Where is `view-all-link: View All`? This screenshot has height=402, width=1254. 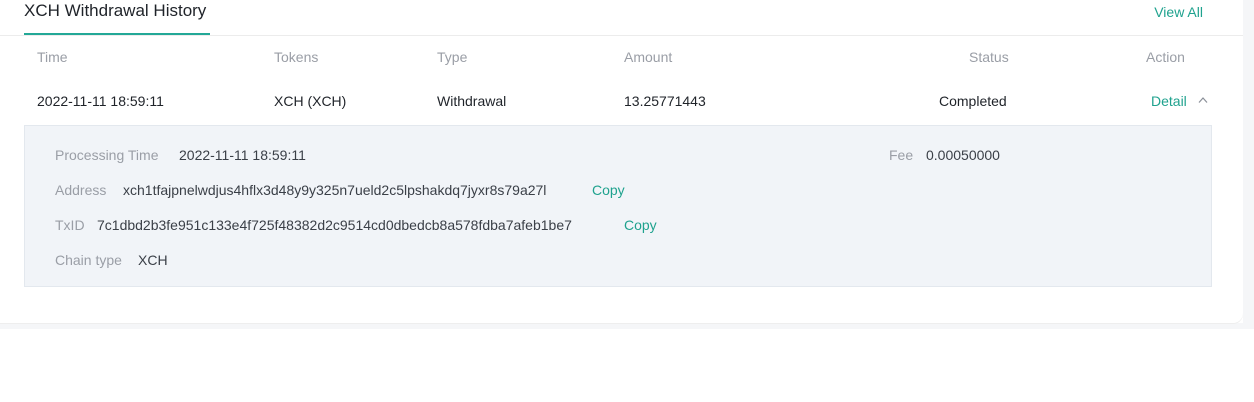
view-all-link: View All is located at coordinates (1178, 12).